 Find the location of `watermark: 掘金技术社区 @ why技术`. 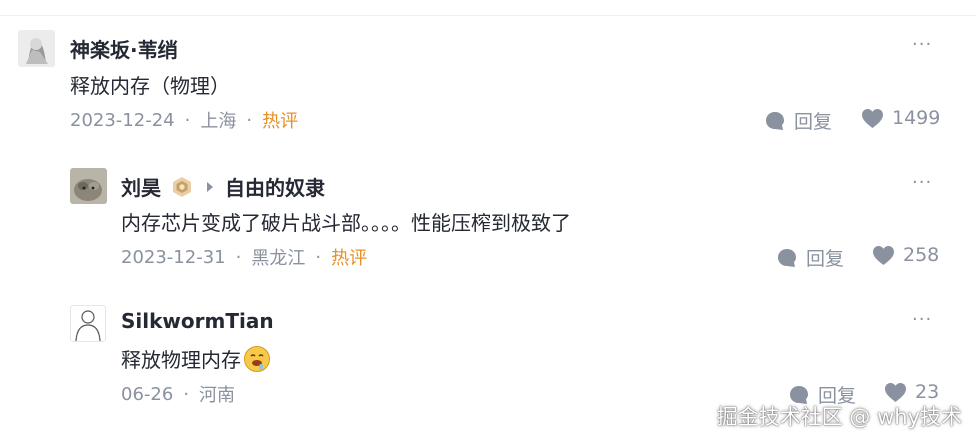

watermark: 掘金技术社区 @ why技术 is located at coordinates (839, 417).